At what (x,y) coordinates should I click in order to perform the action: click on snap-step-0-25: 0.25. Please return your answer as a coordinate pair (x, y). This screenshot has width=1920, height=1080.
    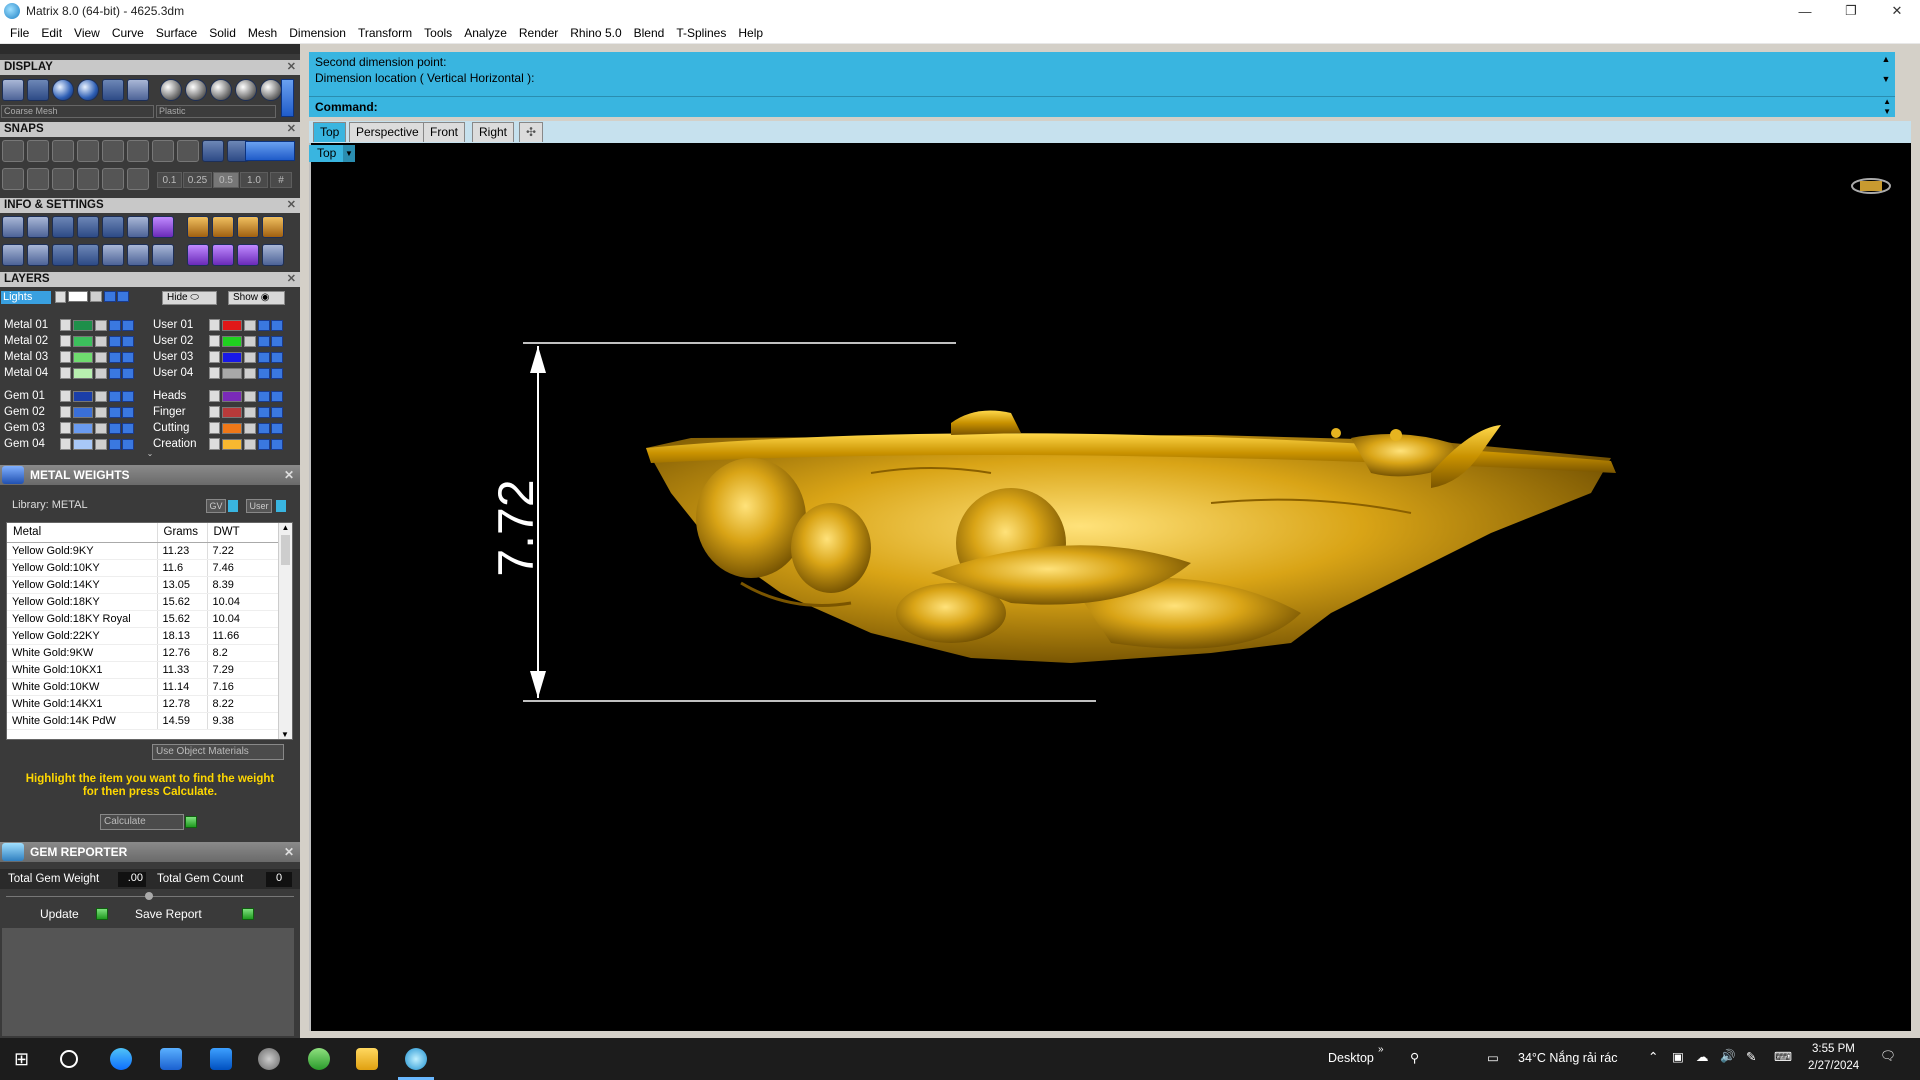
    Looking at the image, I should click on (197, 180).